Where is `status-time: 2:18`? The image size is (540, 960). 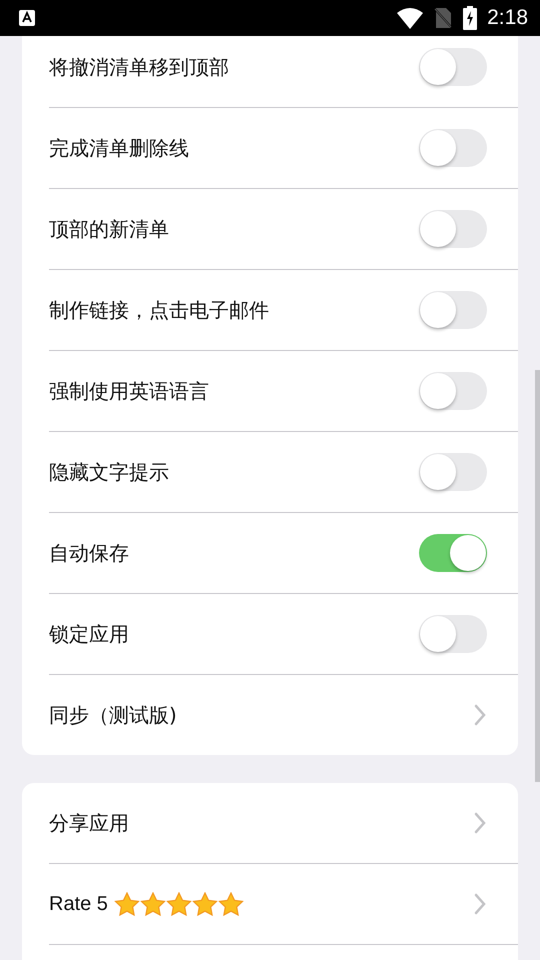
status-time: 2:18 is located at coordinates (507, 18).